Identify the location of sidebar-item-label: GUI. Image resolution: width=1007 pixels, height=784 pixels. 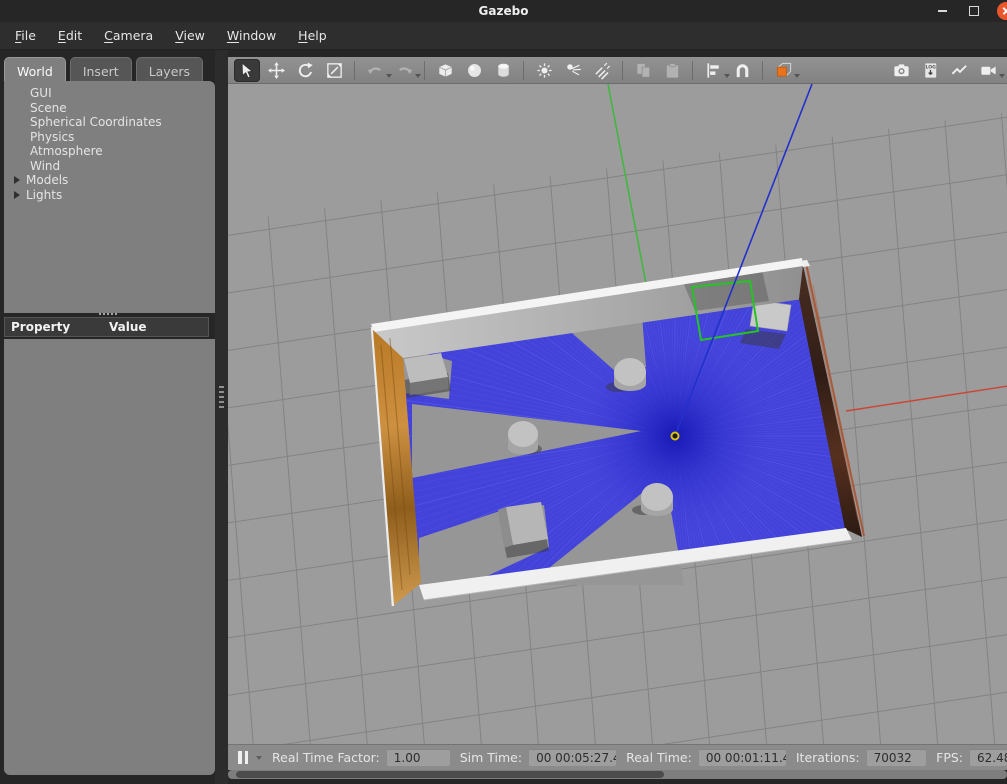
(41, 93).